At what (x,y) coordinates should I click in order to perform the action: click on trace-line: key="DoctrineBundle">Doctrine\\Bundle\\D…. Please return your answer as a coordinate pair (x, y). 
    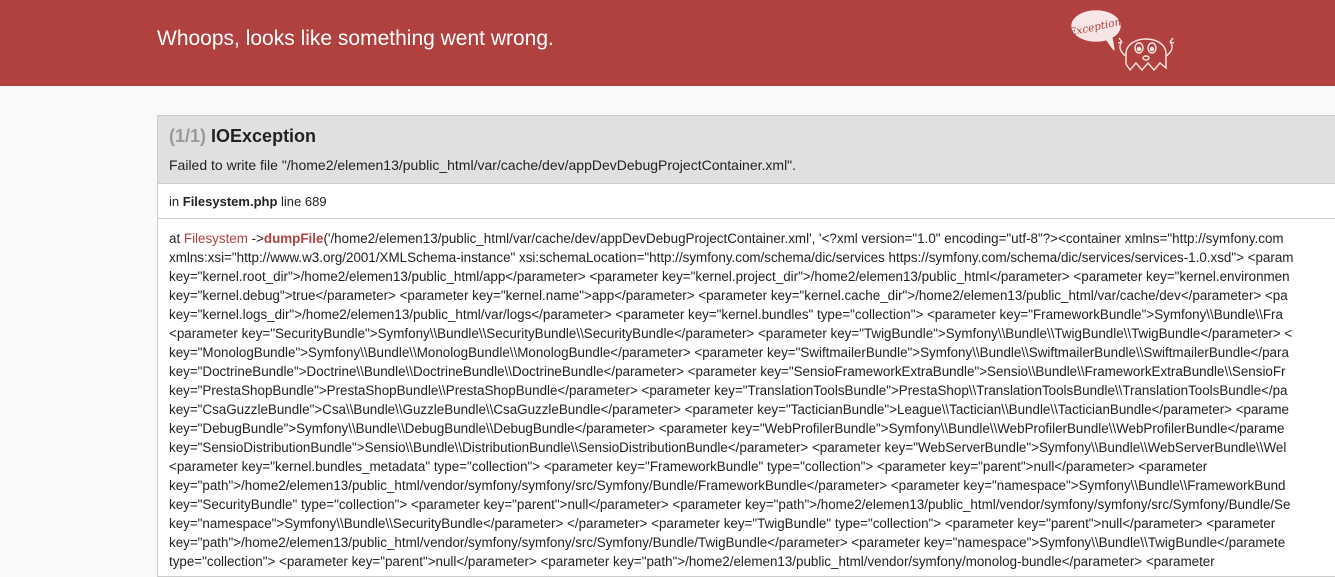
    Looking at the image, I should click on (727, 371).